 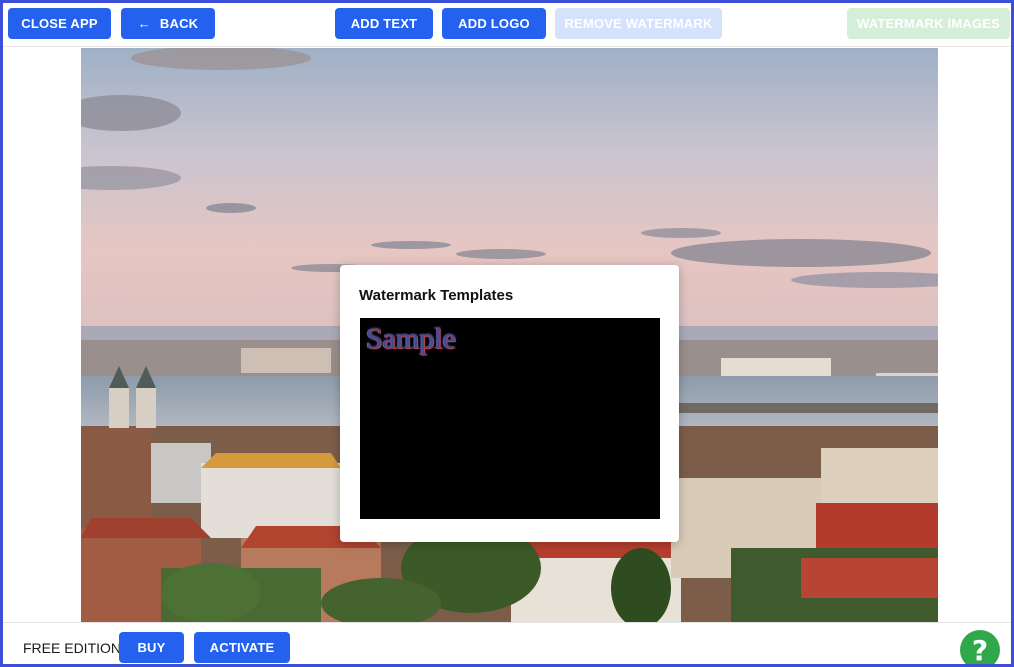 I want to click on add-logo-button: ADD LOGO, so click(x=494, y=23).